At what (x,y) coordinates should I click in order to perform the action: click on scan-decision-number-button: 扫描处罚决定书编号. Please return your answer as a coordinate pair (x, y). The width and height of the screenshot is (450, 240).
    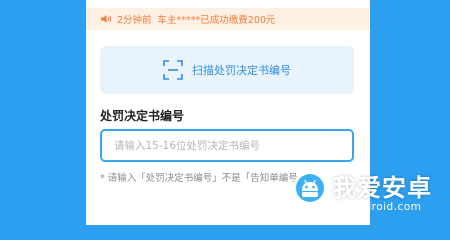
    Looking at the image, I should click on (227, 70).